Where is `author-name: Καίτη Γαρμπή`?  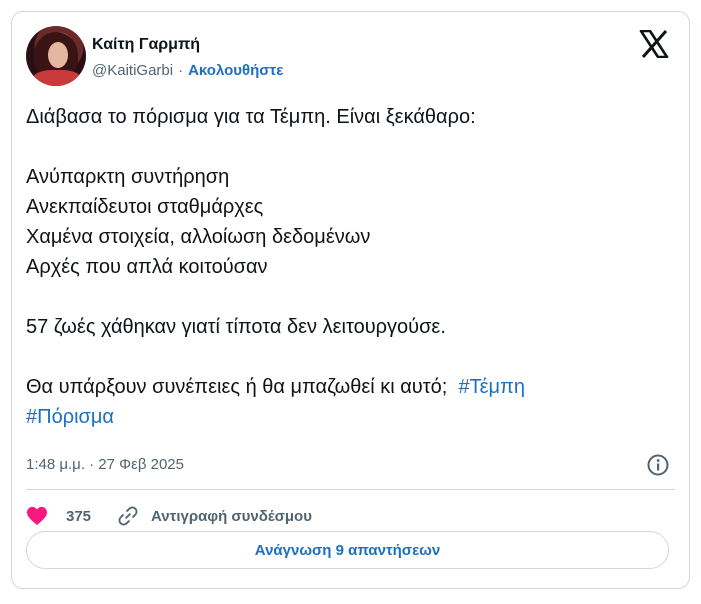 author-name: Καίτη Γαρμπή is located at coordinates (146, 45).